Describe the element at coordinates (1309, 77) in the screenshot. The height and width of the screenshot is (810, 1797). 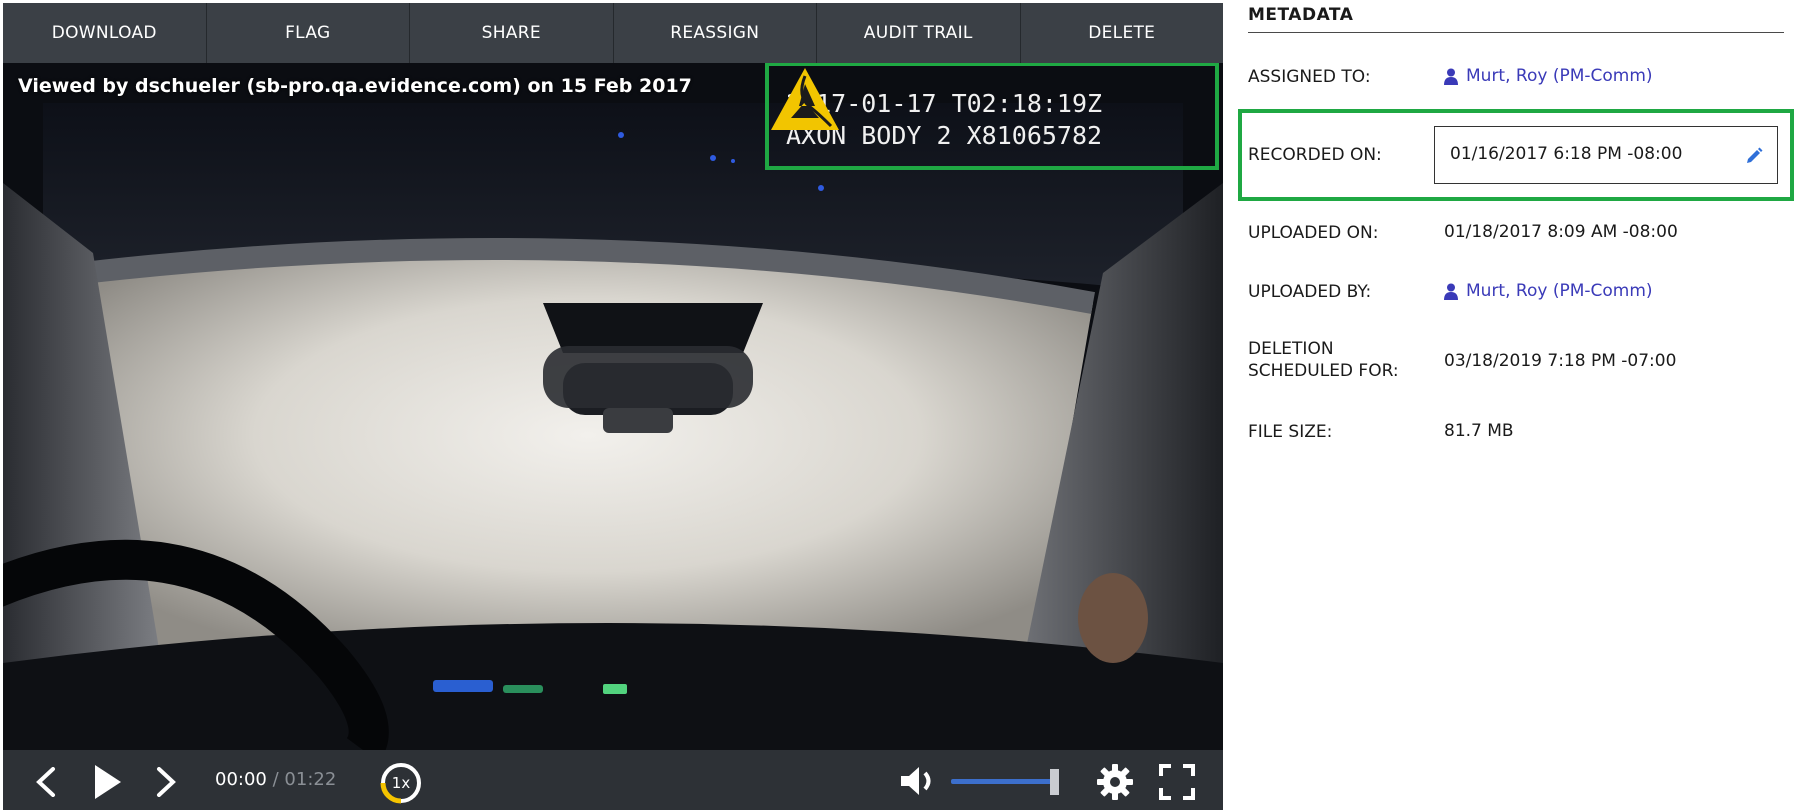
I see `assigned-to-label: ASSIGNED TO:` at that location.